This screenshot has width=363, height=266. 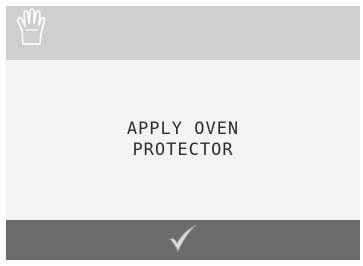 I want to click on message-line-2: PROTECTOR, so click(x=183, y=150).